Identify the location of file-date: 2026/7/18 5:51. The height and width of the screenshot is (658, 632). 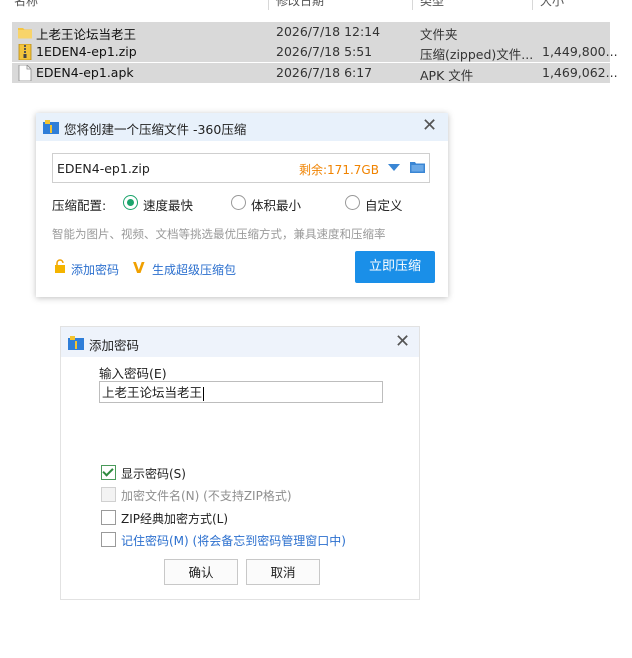
(324, 51).